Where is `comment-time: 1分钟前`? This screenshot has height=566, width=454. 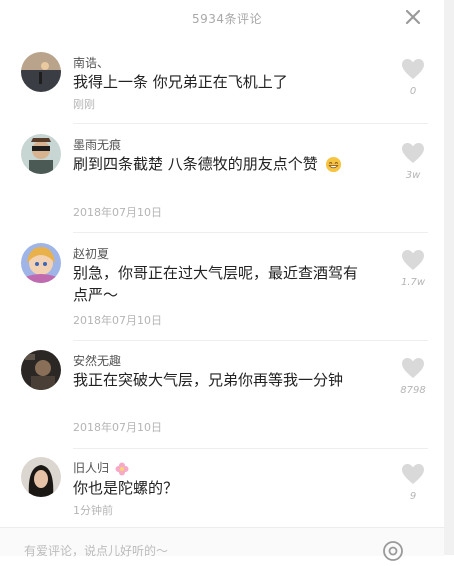
comment-time: 1分钟前 is located at coordinates (93, 510).